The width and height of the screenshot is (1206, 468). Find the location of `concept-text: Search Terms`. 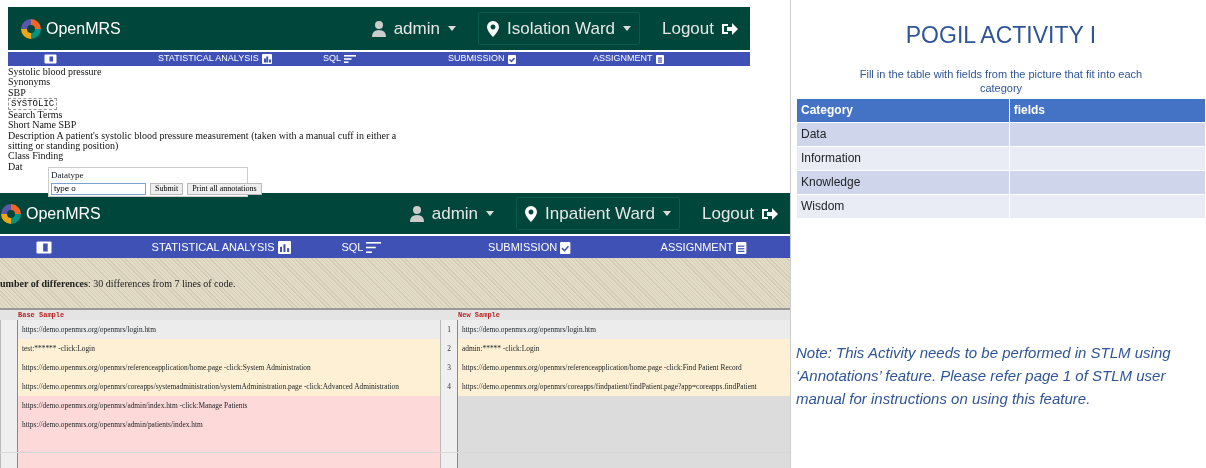

concept-text: Search Terms is located at coordinates (36, 115).